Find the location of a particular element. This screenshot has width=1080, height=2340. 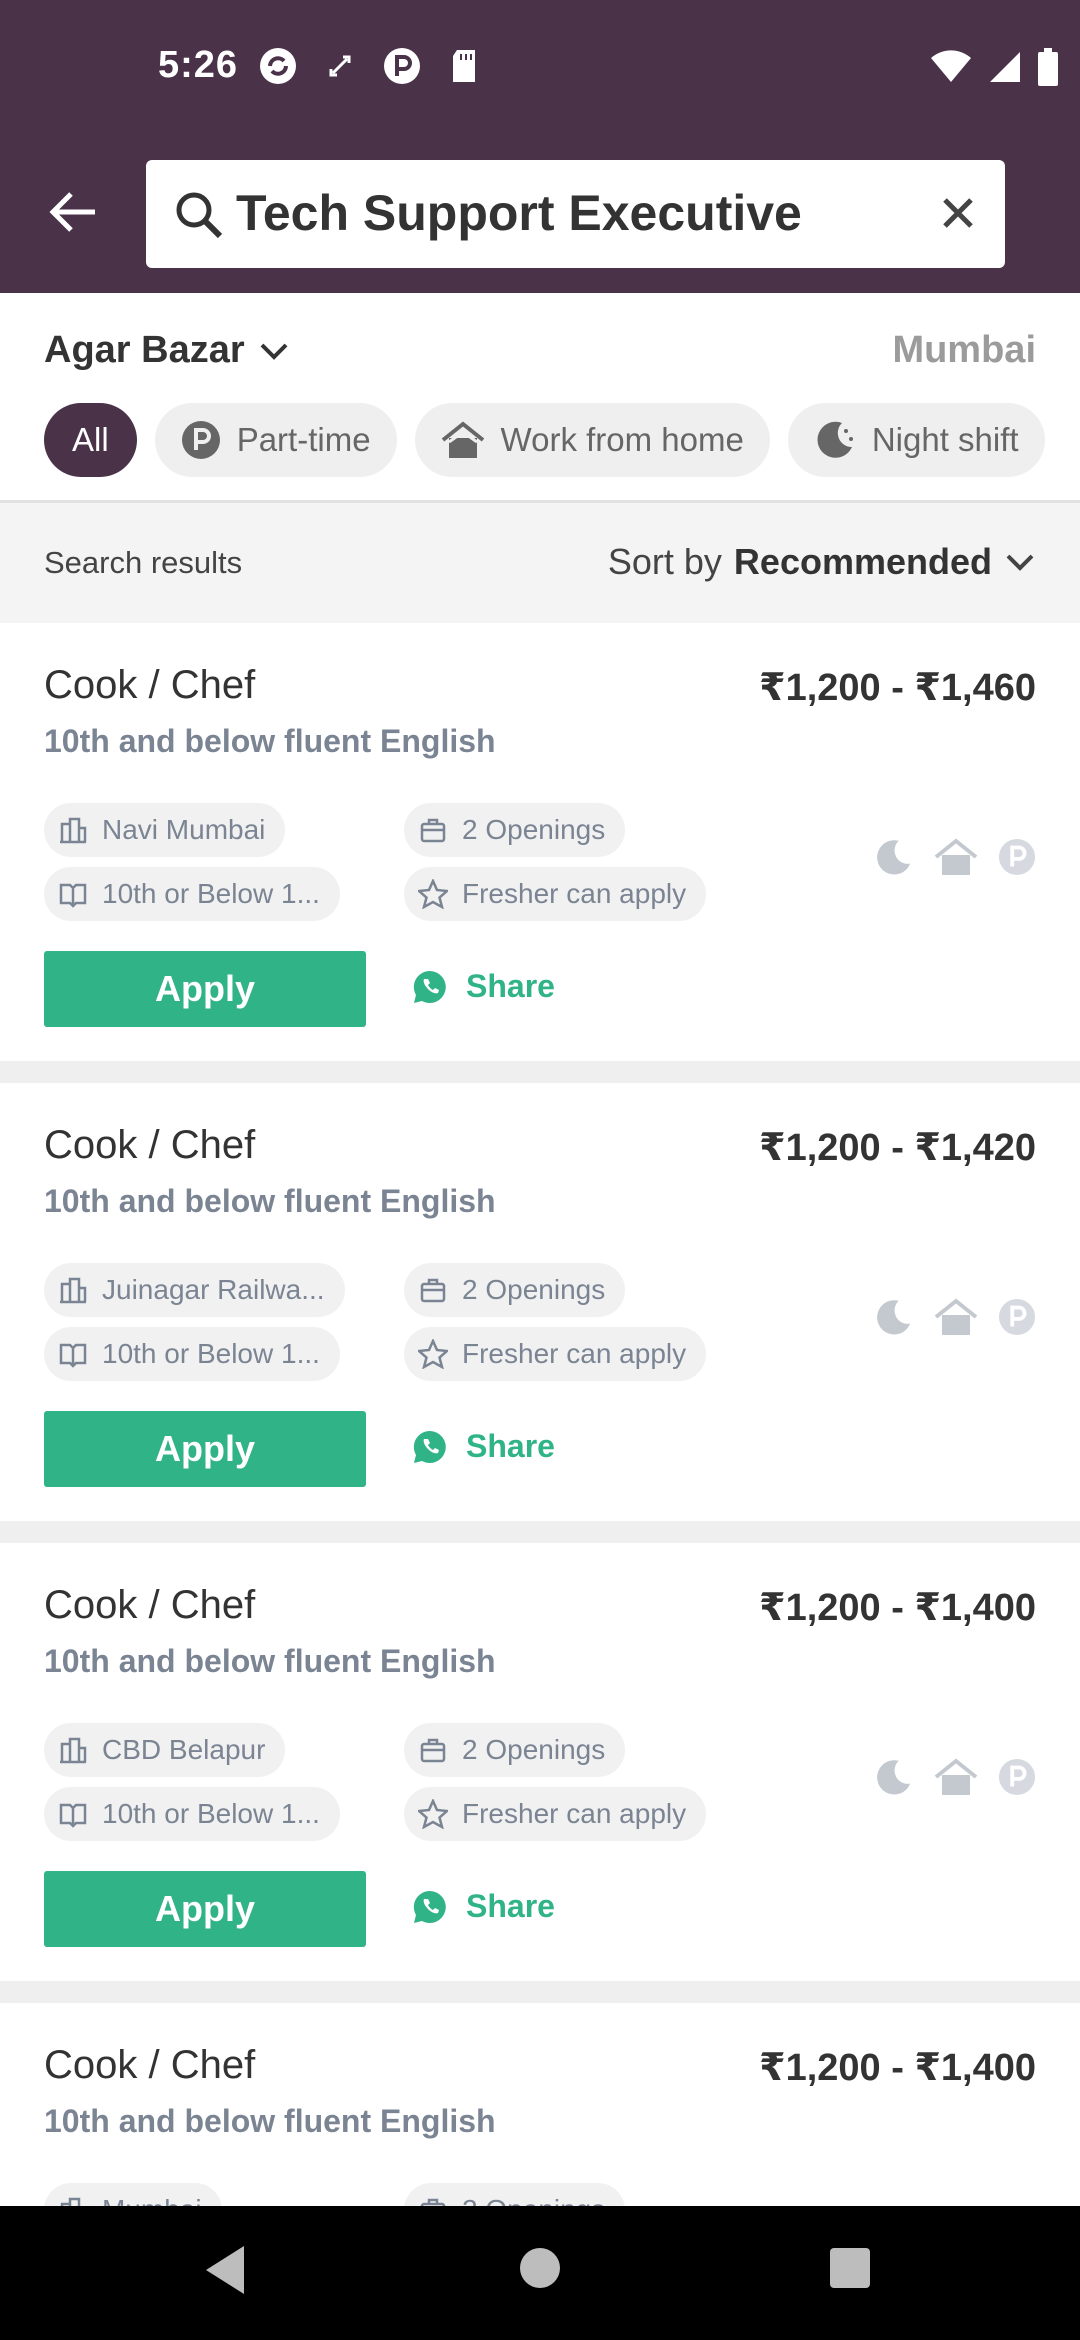

nav-back-button is located at coordinates (225, 2270).